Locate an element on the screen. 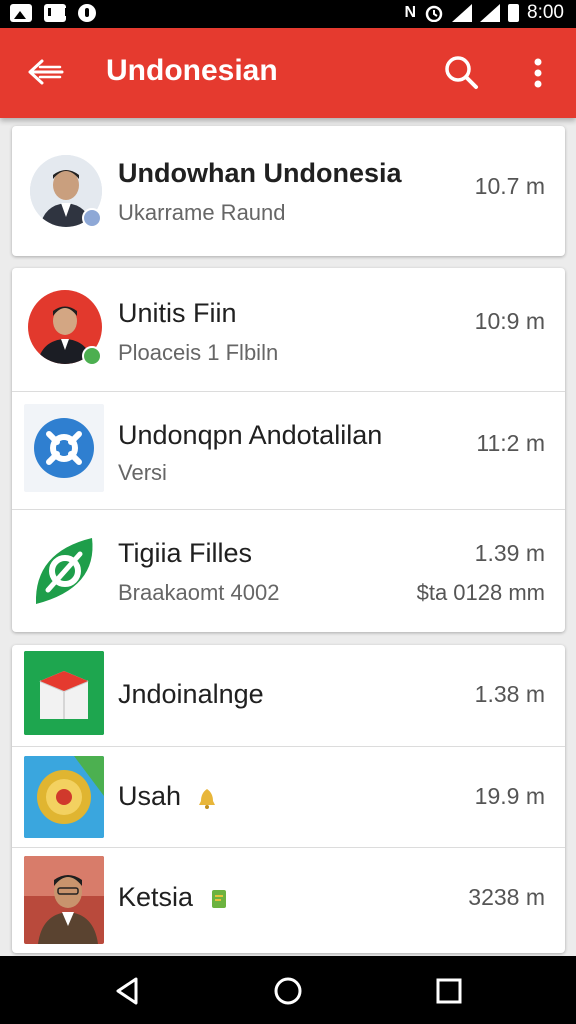 This screenshot has width=576, height=1024. person-photo-icon is located at coordinates (64, 900).